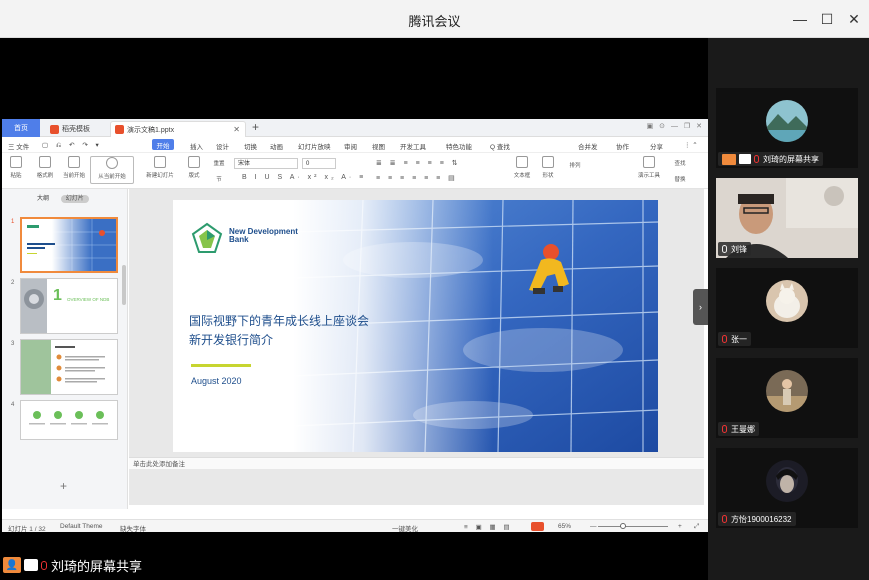 The height and width of the screenshot is (580, 869). Describe the element at coordinates (124, 285) in the screenshot. I see `thumb-scrollbar` at that location.